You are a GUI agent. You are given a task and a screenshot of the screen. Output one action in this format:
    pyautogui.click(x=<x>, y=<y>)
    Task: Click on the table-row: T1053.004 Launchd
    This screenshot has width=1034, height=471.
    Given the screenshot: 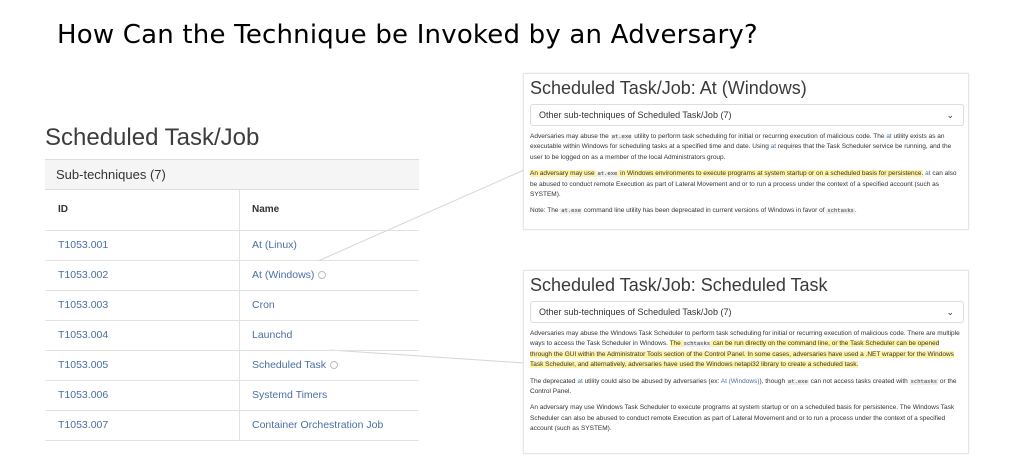 What is the action you would take?
    pyautogui.click(x=232, y=336)
    